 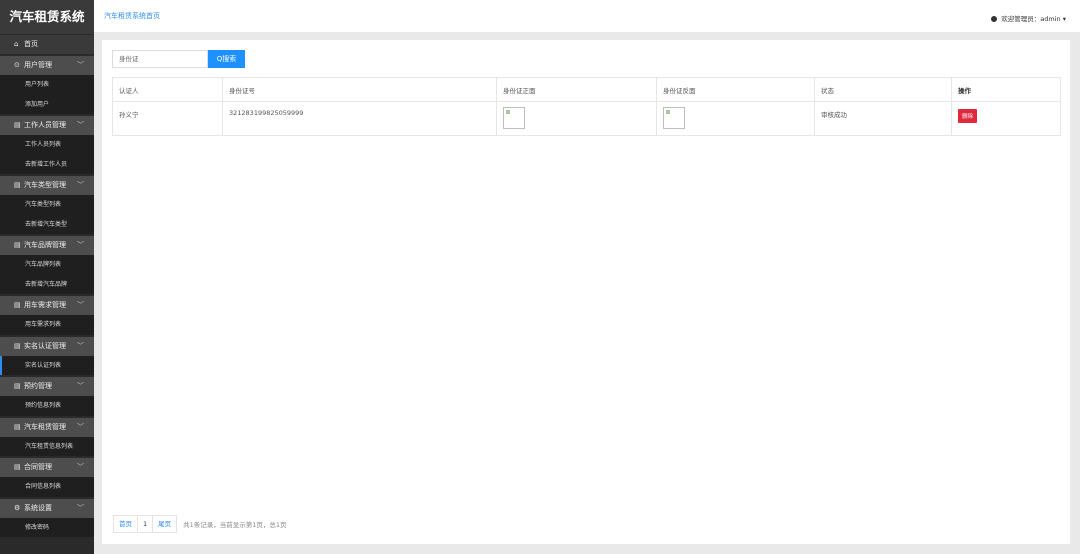 I want to click on column-header: 认证人, so click(x=167, y=89).